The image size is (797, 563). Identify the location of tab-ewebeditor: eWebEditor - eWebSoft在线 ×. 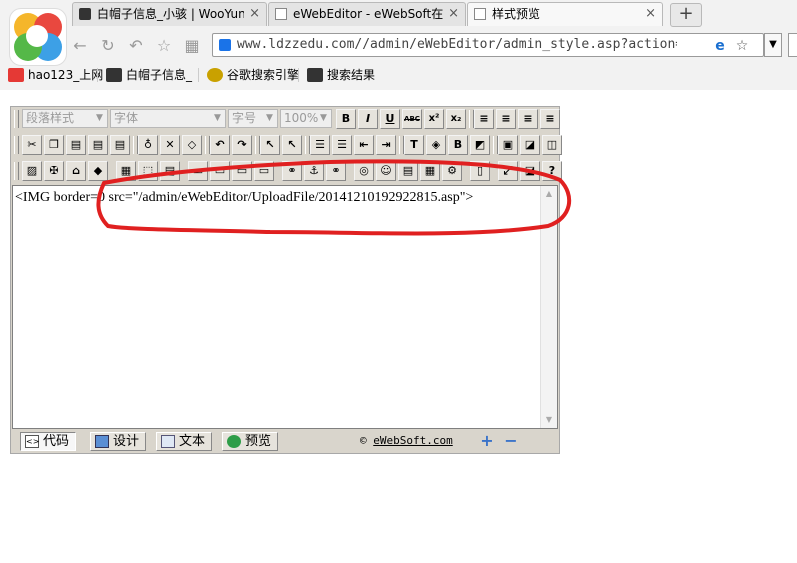
(367, 14).